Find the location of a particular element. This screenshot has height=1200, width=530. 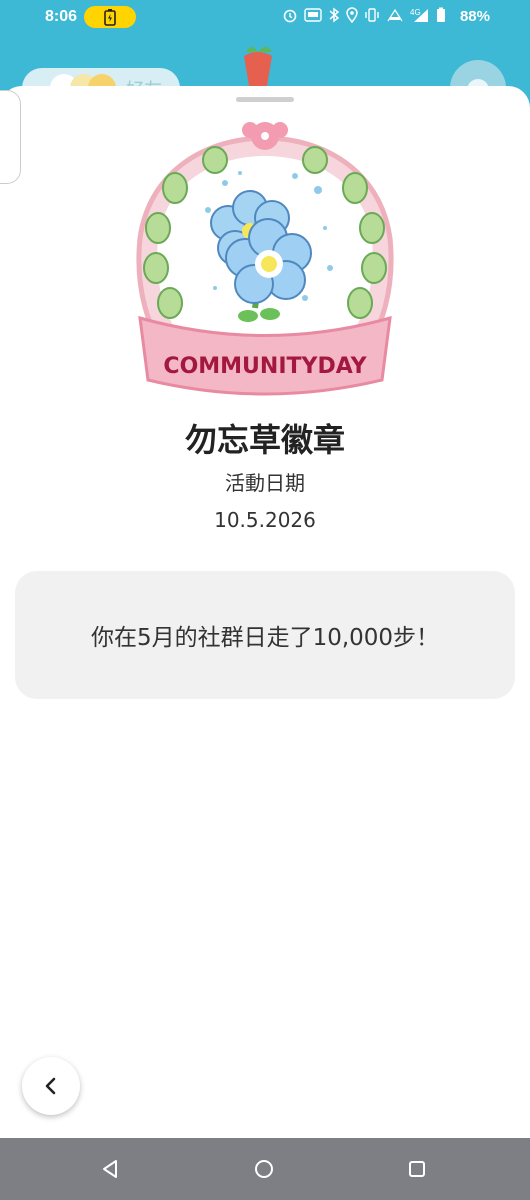

nav-recents-icon is located at coordinates (417, 1169).